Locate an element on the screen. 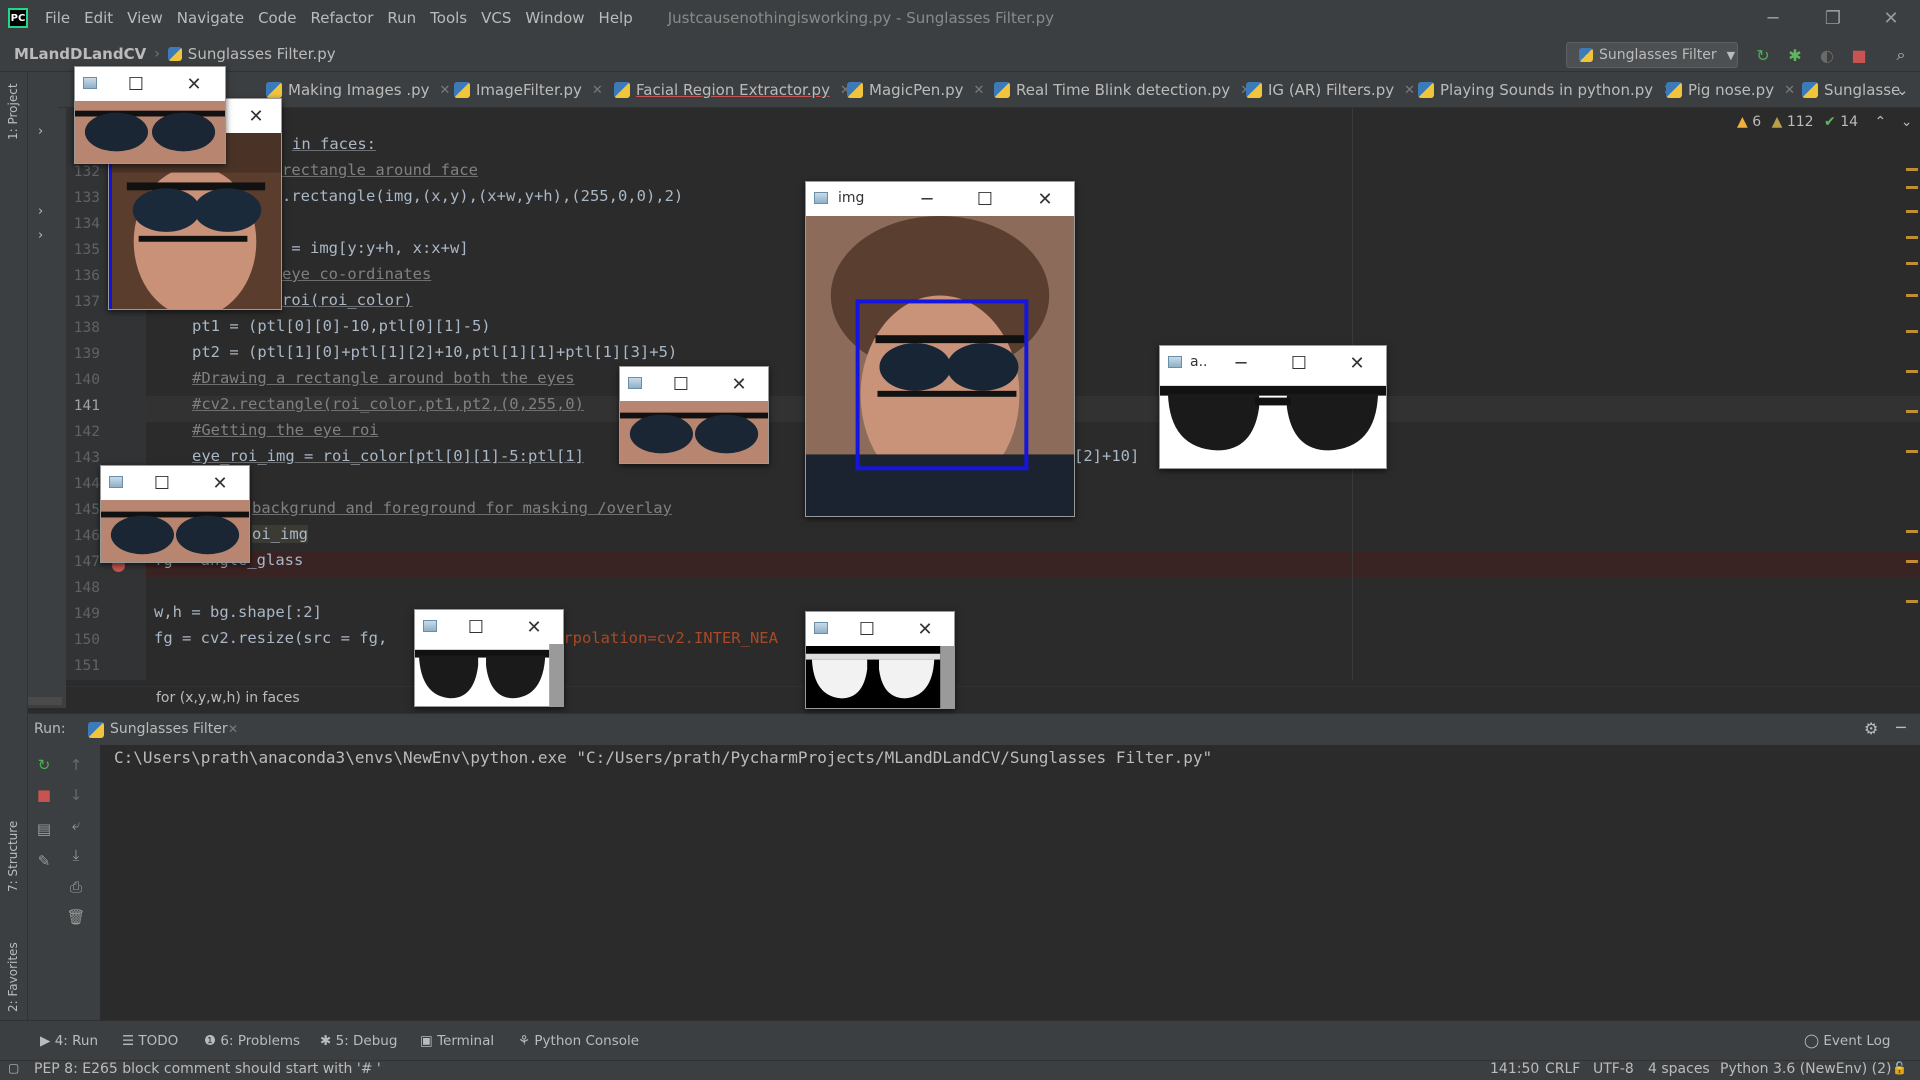 The width and height of the screenshot is (1920, 1080). menu-file: File is located at coordinates (57, 18).